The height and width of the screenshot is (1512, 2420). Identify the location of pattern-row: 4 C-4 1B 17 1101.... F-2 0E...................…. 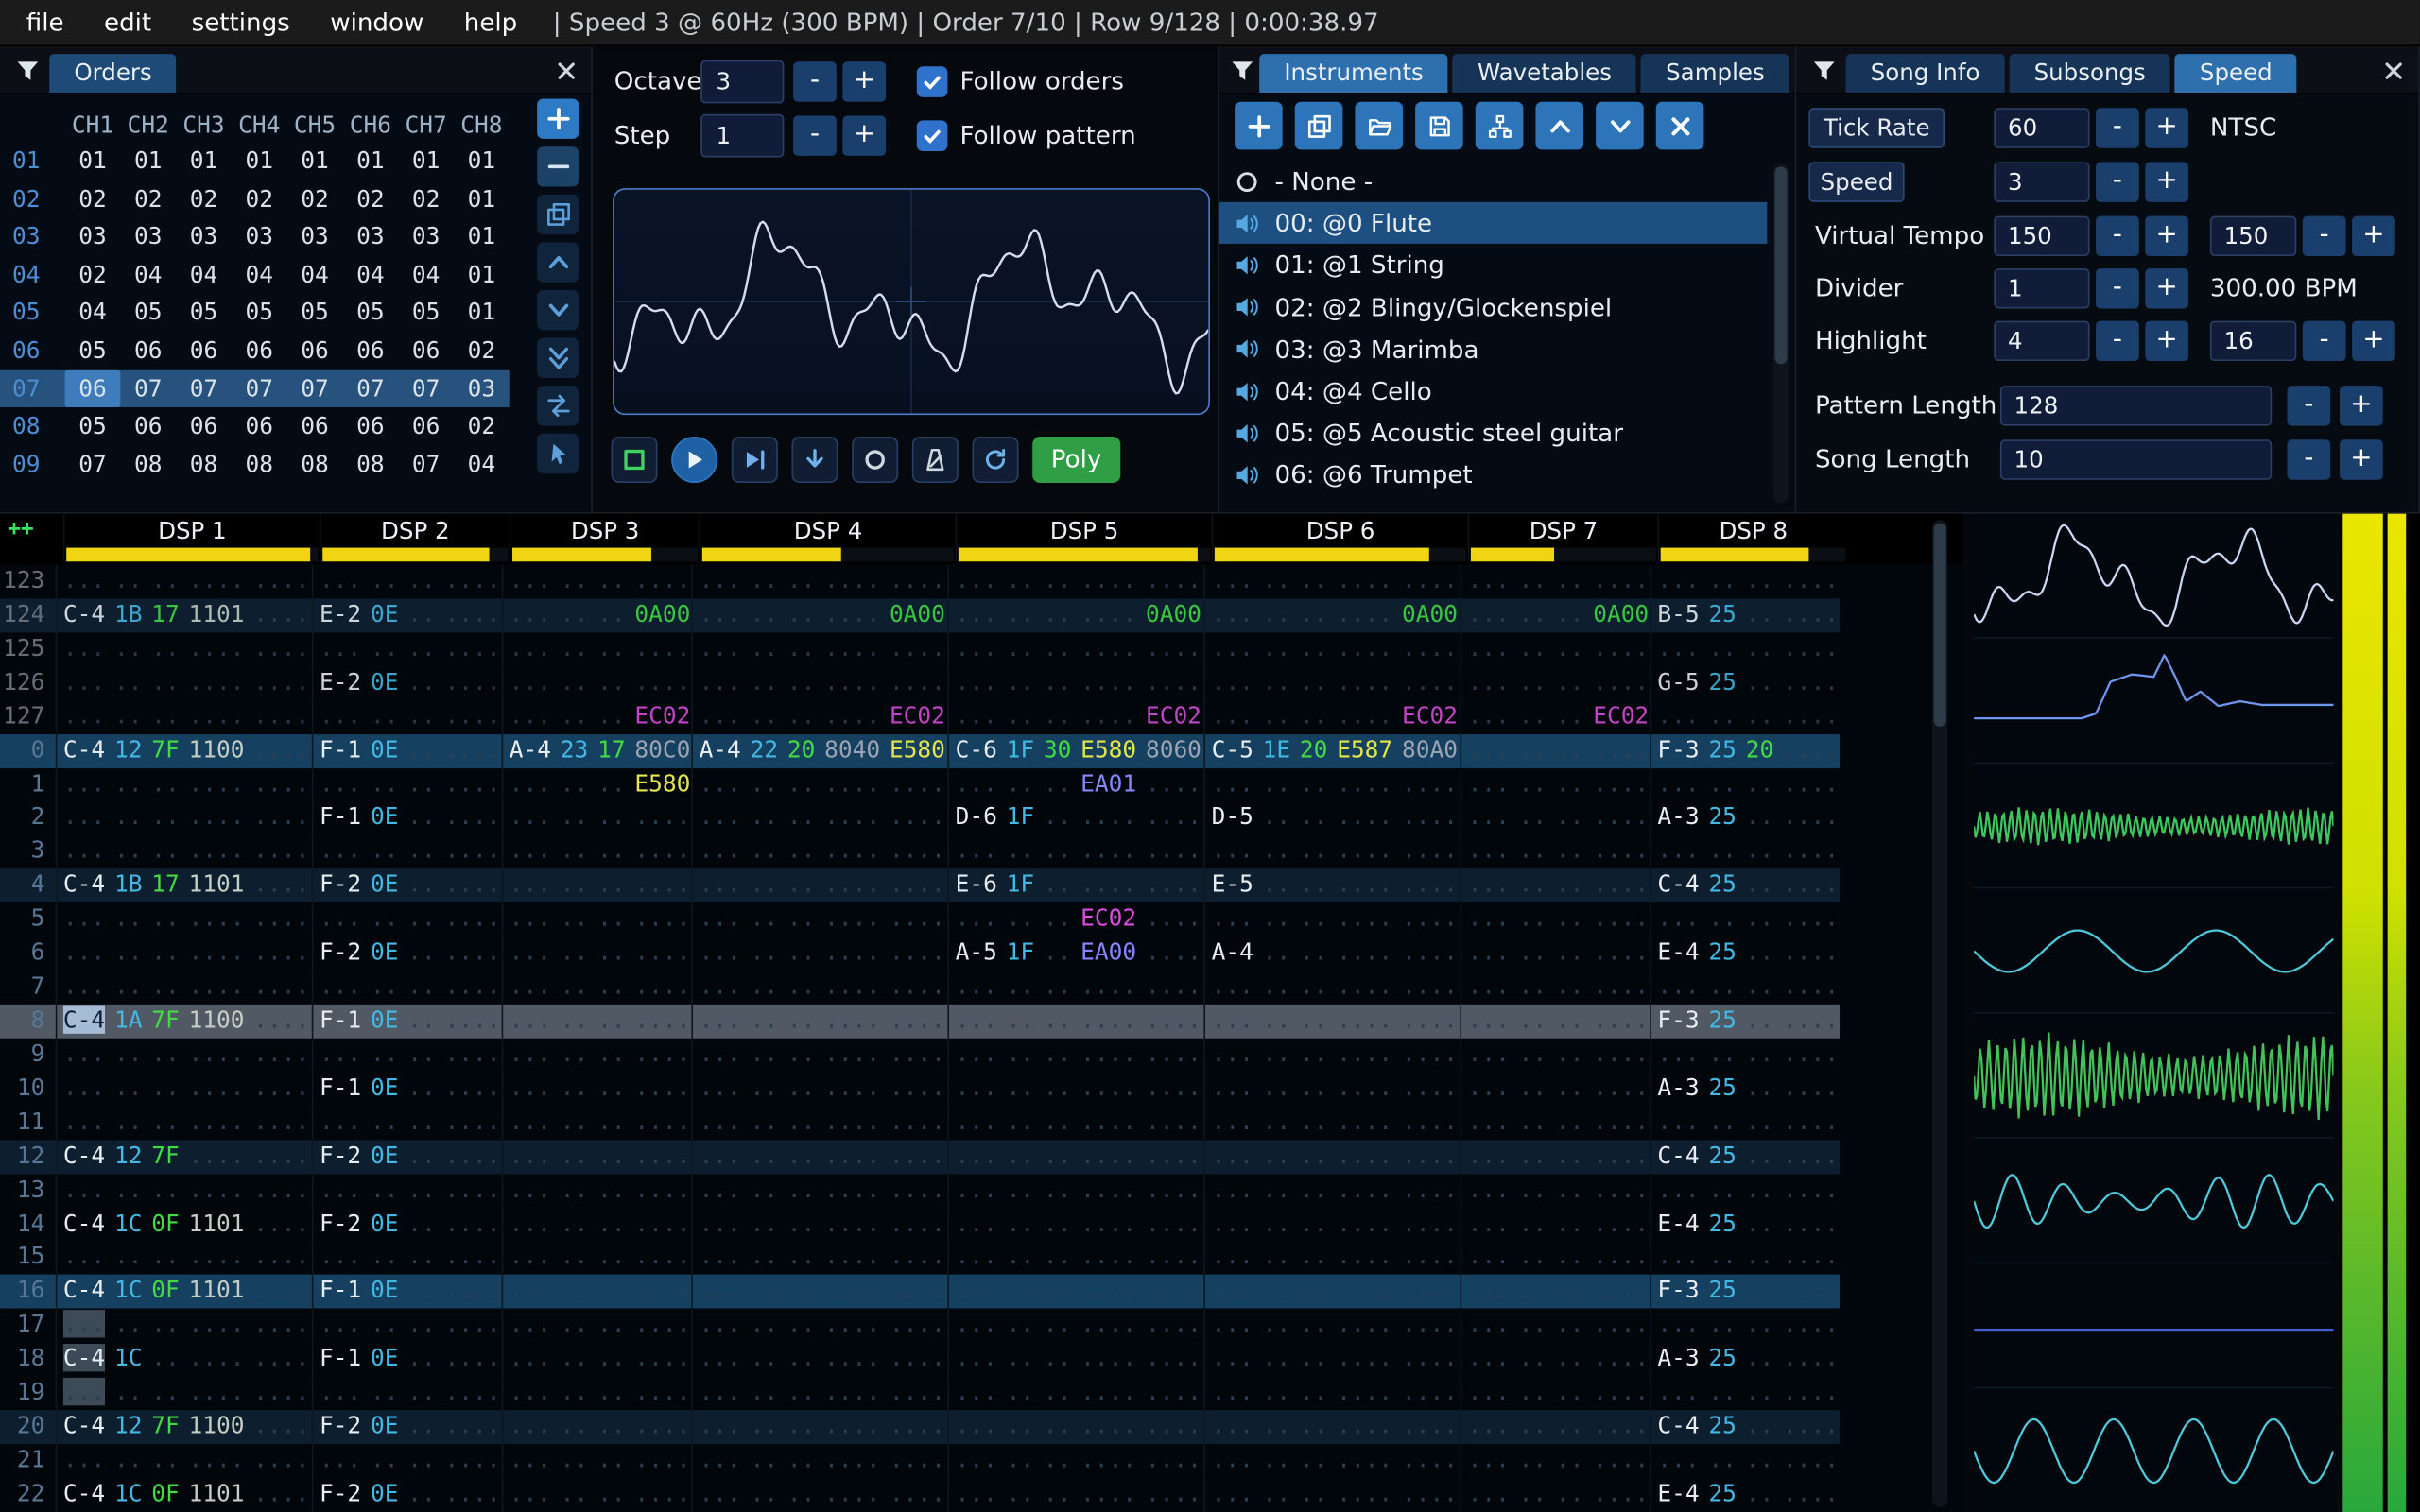
(920, 885).